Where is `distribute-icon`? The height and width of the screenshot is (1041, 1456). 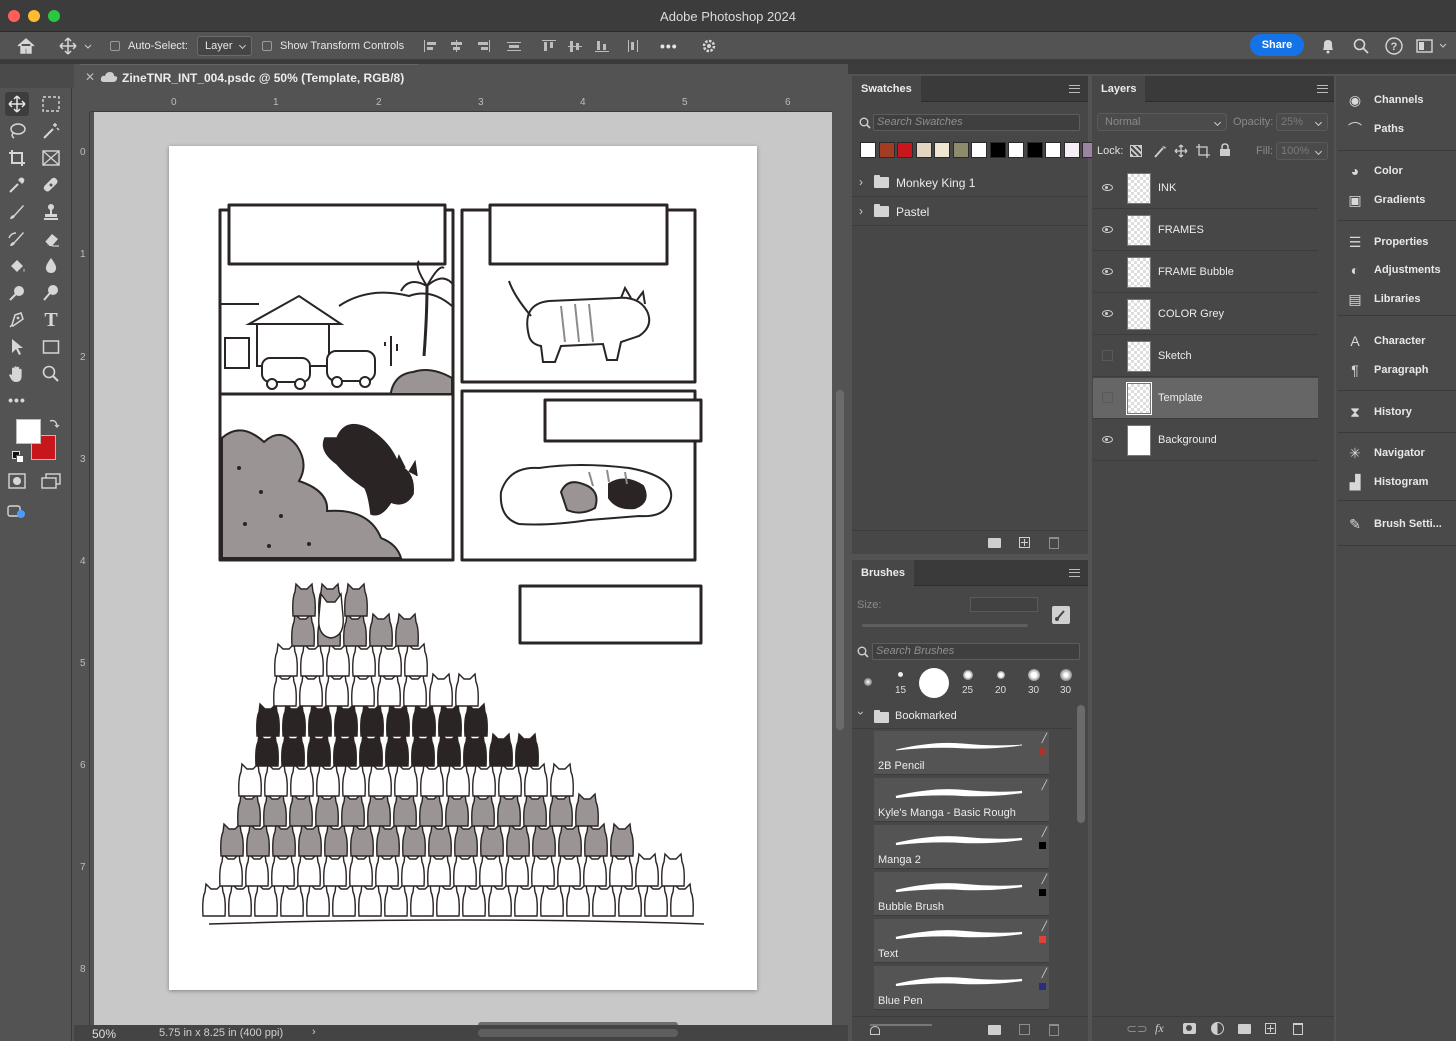
distribute-icon is located at coordinates (514, 46).